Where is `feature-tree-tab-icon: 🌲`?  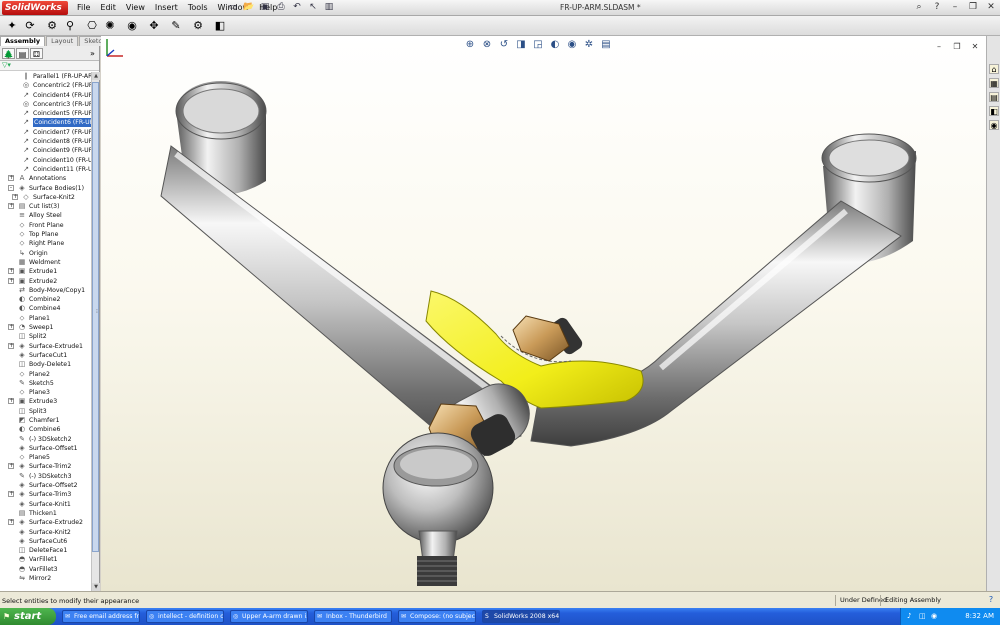
feature-tree-tab-icon: 🌲 is located at coordinates (8, 53).